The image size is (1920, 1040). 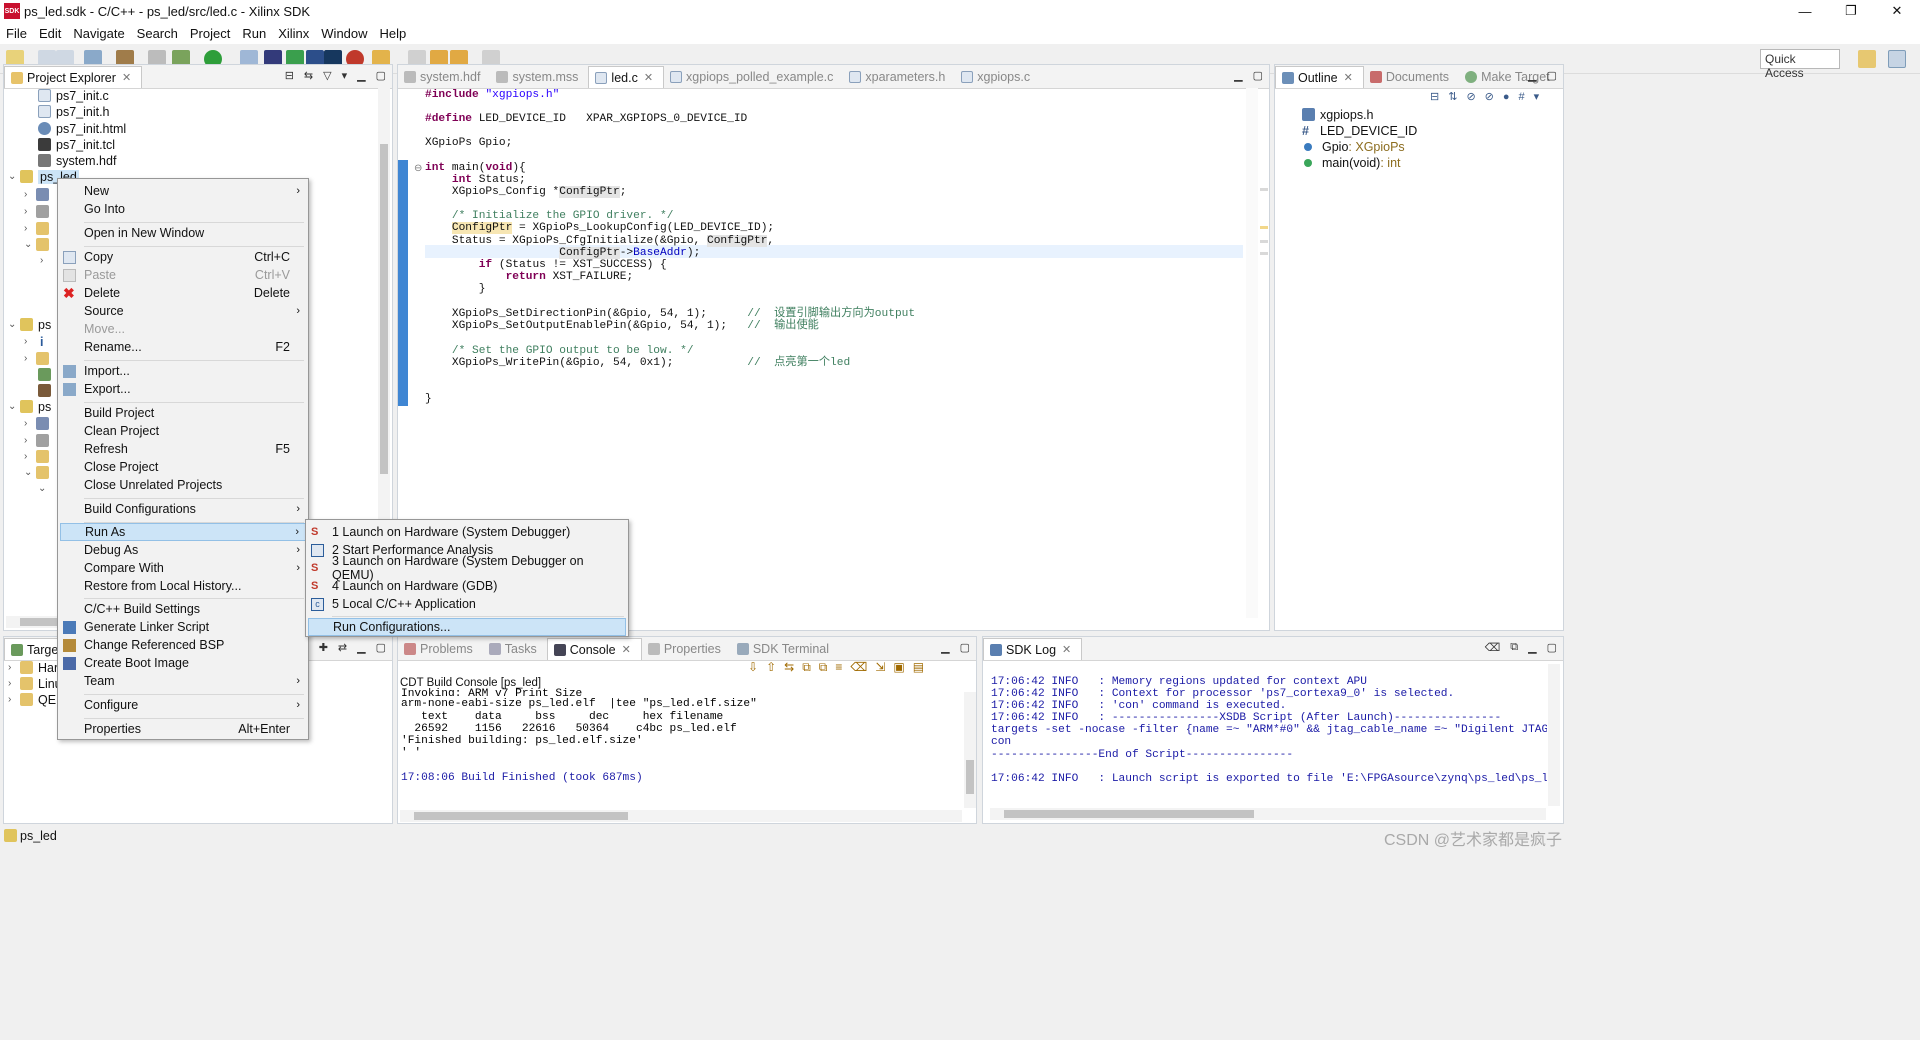 What do you see at coordinates (1554, 735) in the screenshot?
I see `log-vertical-scrollbar` at bounding box center [1554, 735].